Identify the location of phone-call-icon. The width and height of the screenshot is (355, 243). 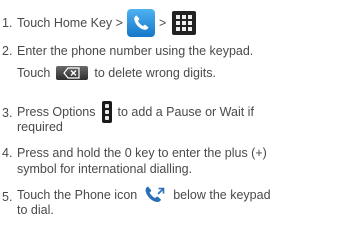
(155, 195).